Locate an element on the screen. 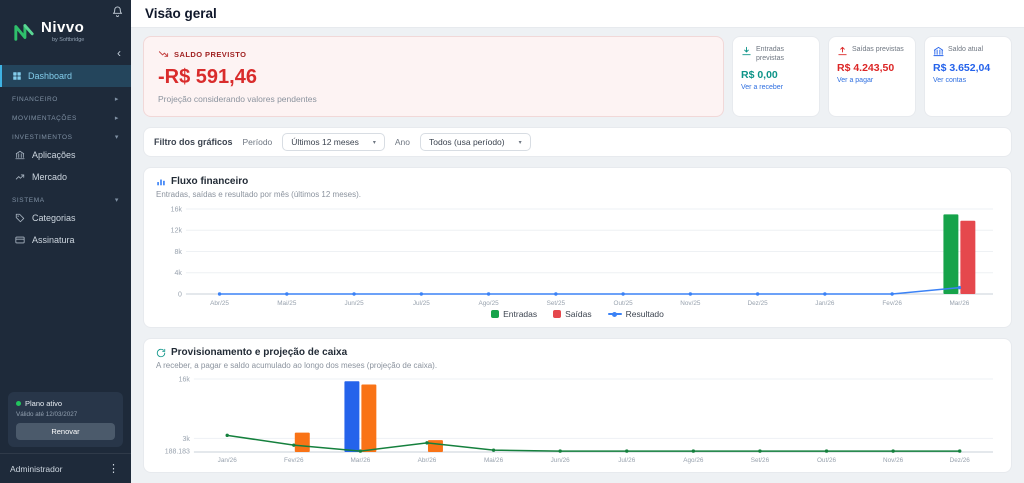  svg-text: Ago/25 is located at coordinates (488, 303).